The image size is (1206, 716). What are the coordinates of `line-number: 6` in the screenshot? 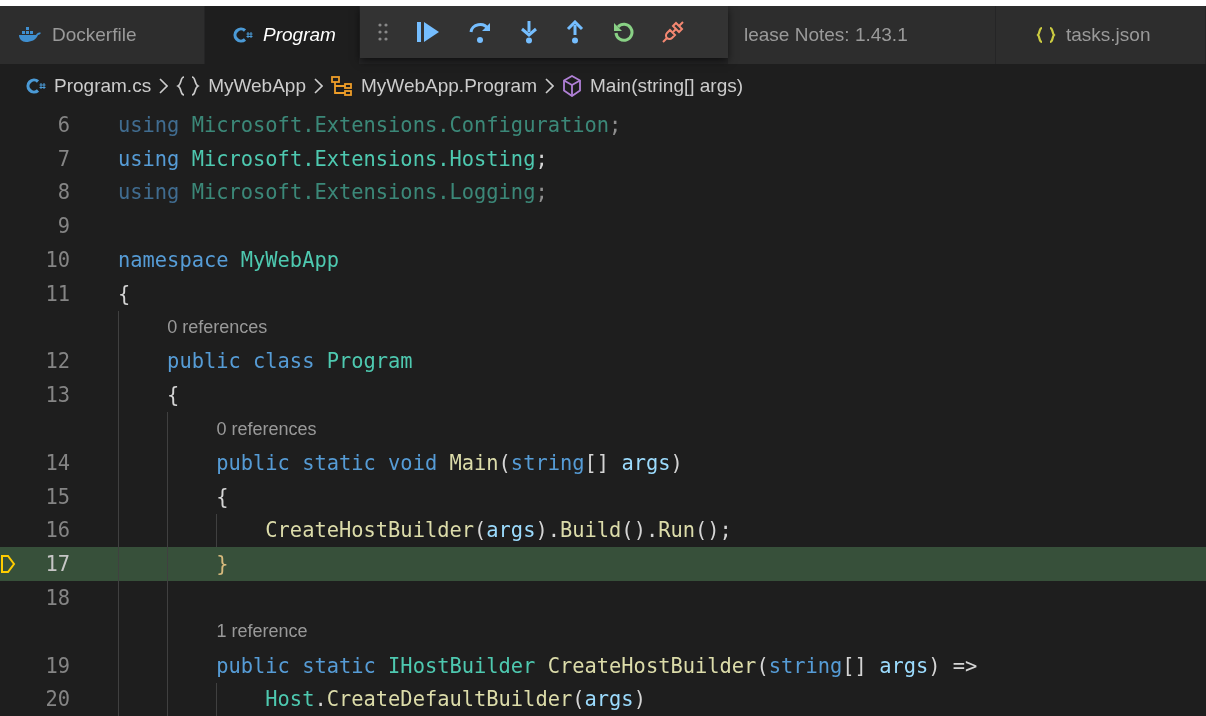 It's located at (63, 124).